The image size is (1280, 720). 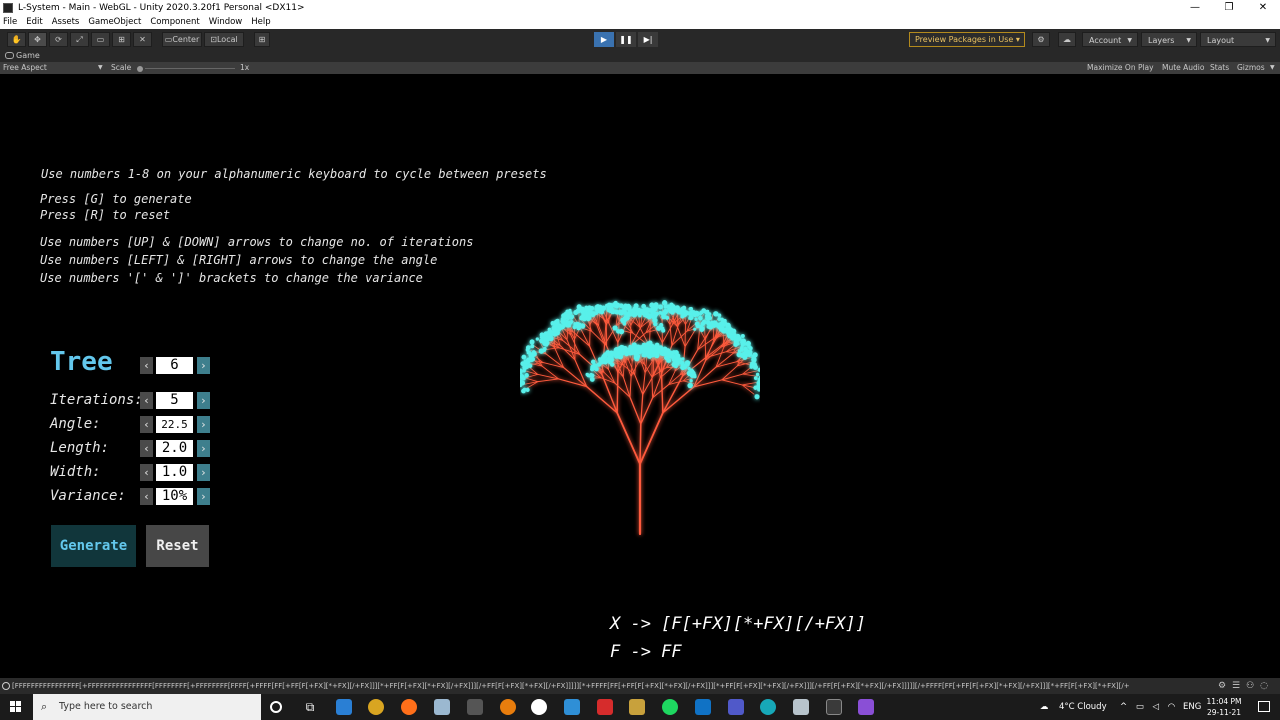 What do you see at coordinates (276, 707) in the screenshot?
I see `cortana-icon` at bounding box center [276, 707].